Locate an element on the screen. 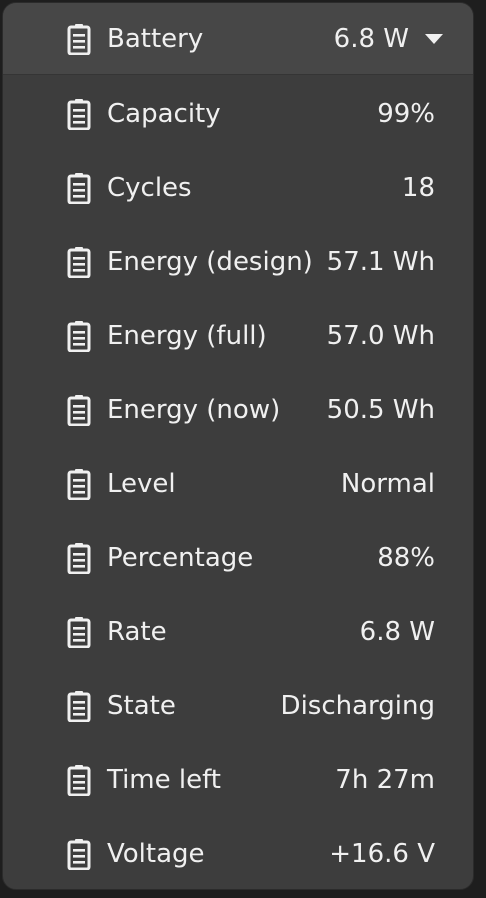  battery-row-energy-full: Energy (full) 57.0 Wh is located at coordinates (238, 336).